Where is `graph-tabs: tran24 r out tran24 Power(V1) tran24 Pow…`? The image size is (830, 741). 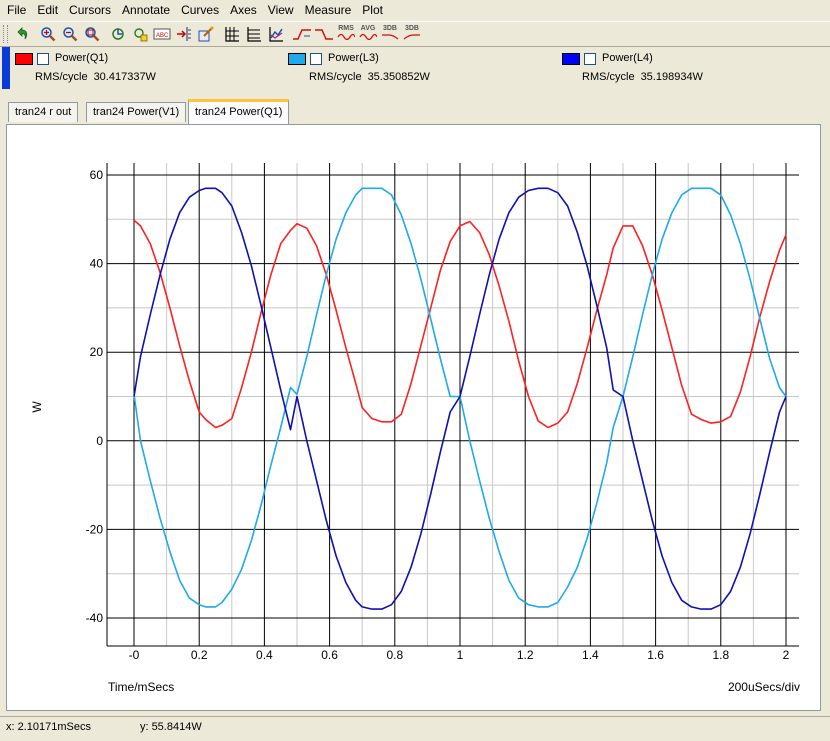
graph-tabs: tran24 r out tran24 Power(V1) tran24 Pow… is located at coordinates (415, 112).